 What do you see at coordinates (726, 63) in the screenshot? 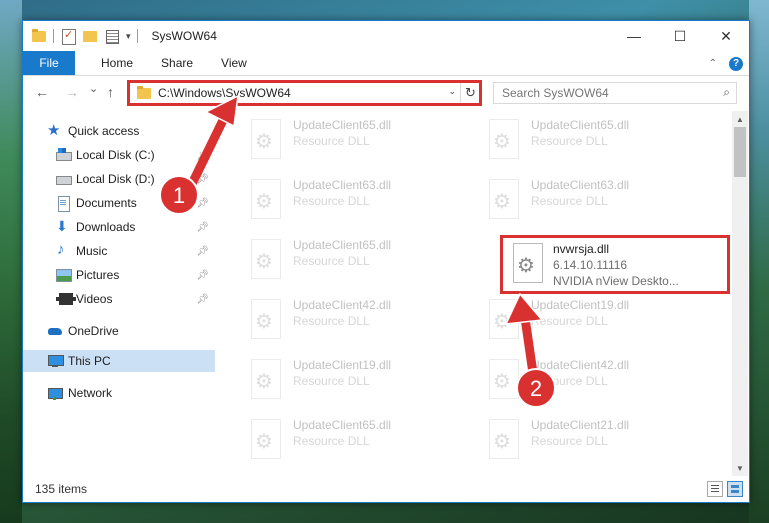
I see `ribbon-right-controls: ⌃ ?` at bounding box center [726, 63].